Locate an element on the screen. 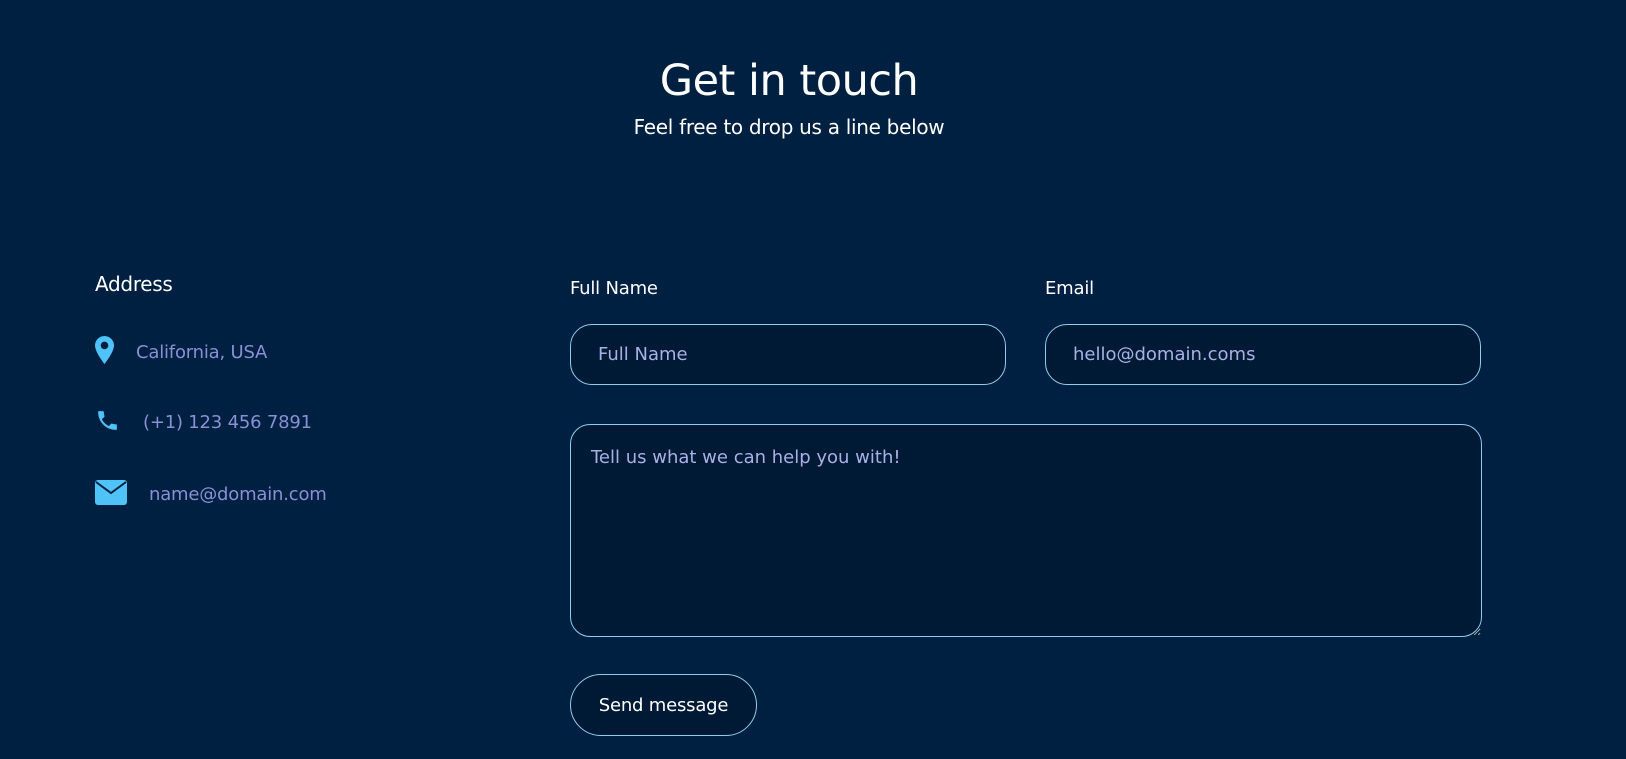  address-phone-row: (+1) 123 456 7891 is located at coordinates (203, 422).